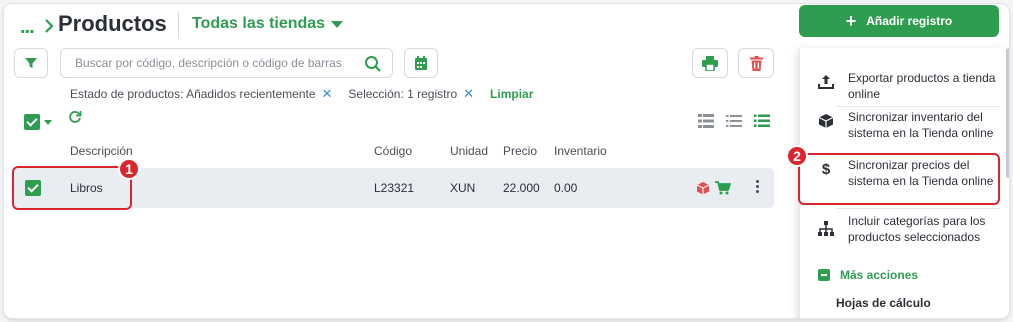 This screenshot has width=1013, height=322. What do you see at coordinates (797, 156) in the screenshot?
I see `step-badge-2: 2` at bounding box center [797, 156].